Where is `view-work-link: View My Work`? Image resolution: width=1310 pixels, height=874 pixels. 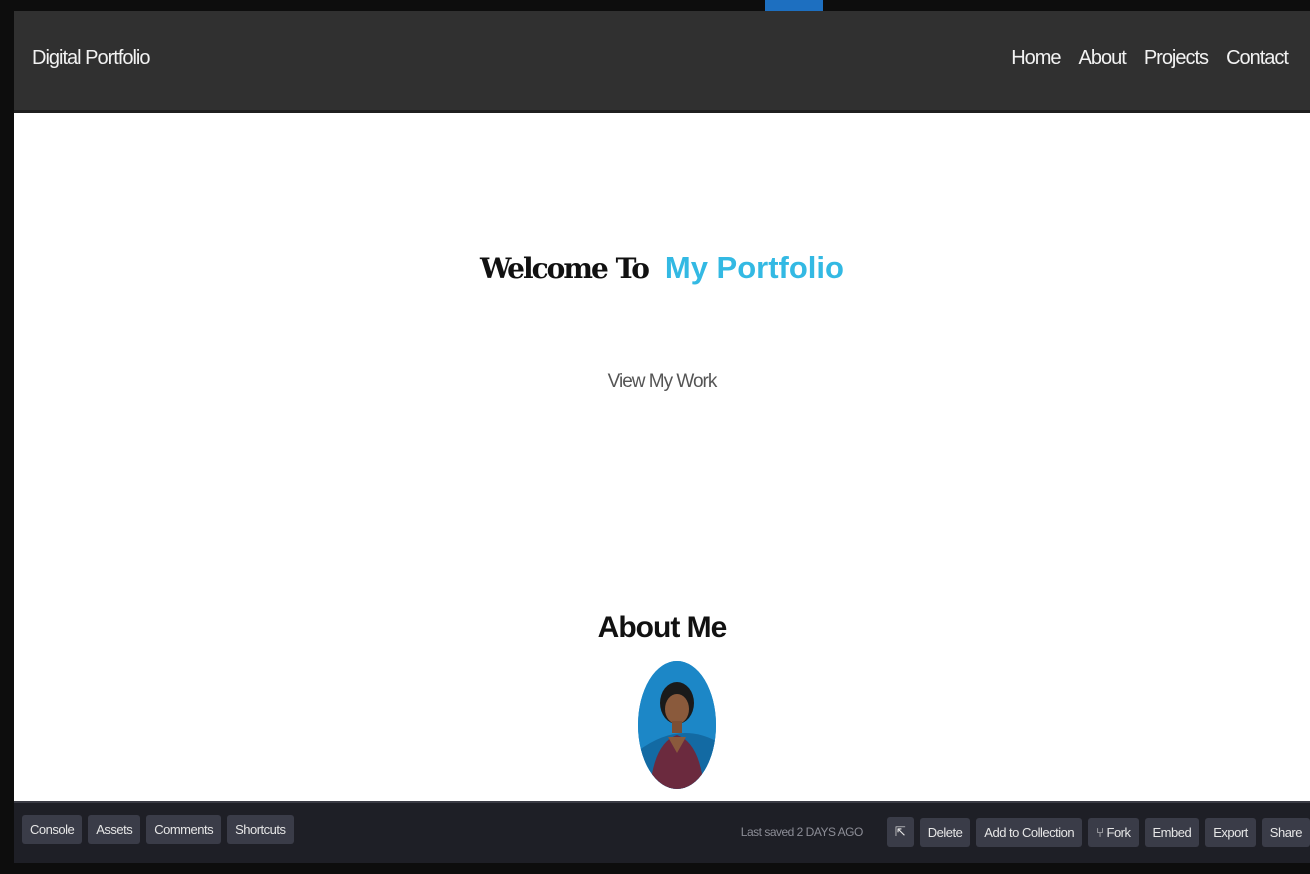 view-work-link: View My Work is located at coordinates (662, 382).